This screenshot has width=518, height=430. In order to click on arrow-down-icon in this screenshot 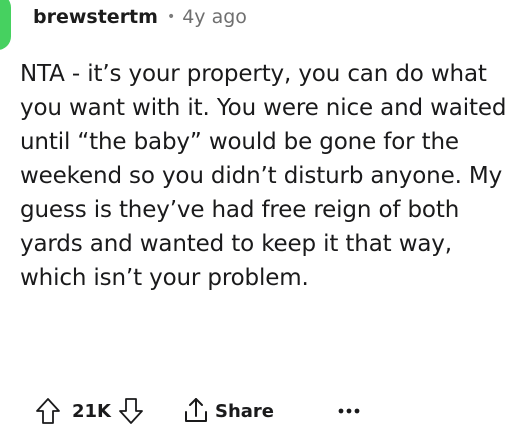, I will do `click(131, 411)`.